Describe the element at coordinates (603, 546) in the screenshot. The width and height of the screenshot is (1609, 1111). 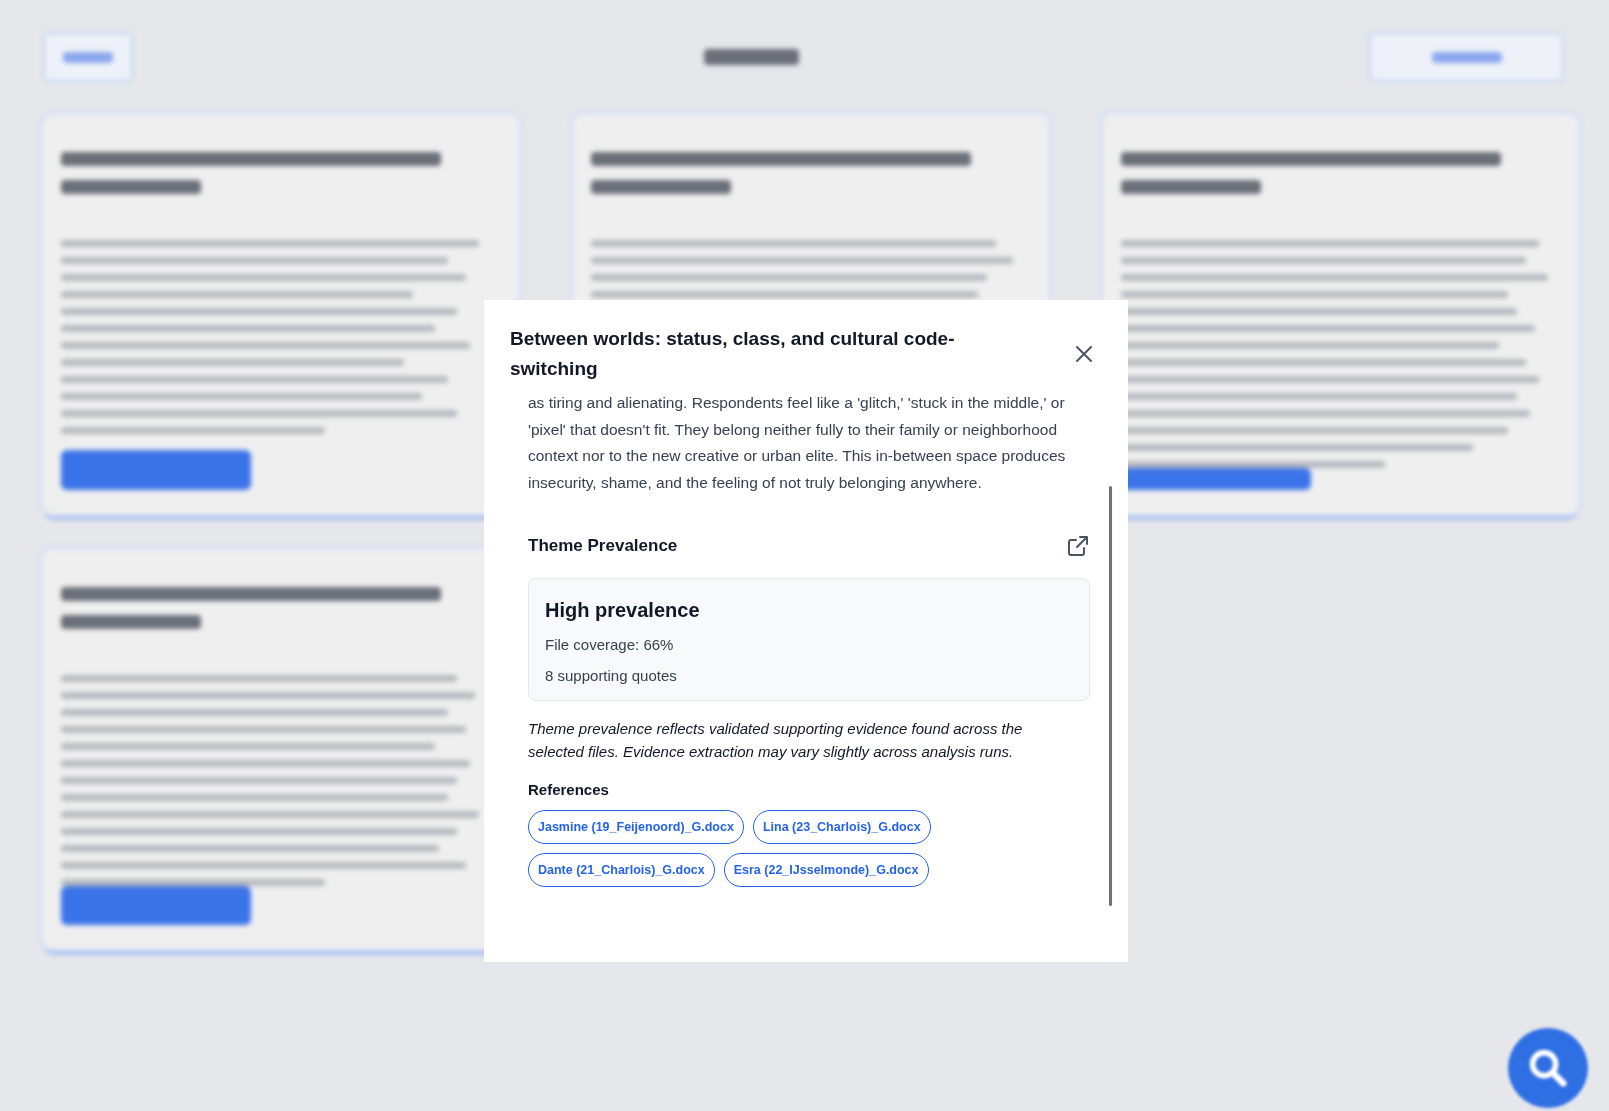
I see `section-heading: Theme Prevalence` at that location.